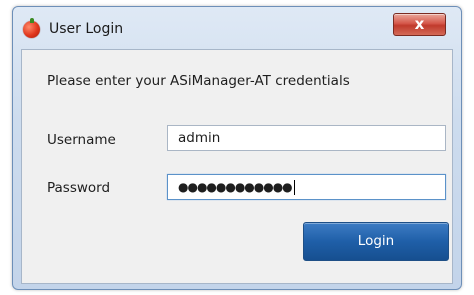  I want to click on password-mask: ●●●●●●●●●●●●, so click(235, 187).